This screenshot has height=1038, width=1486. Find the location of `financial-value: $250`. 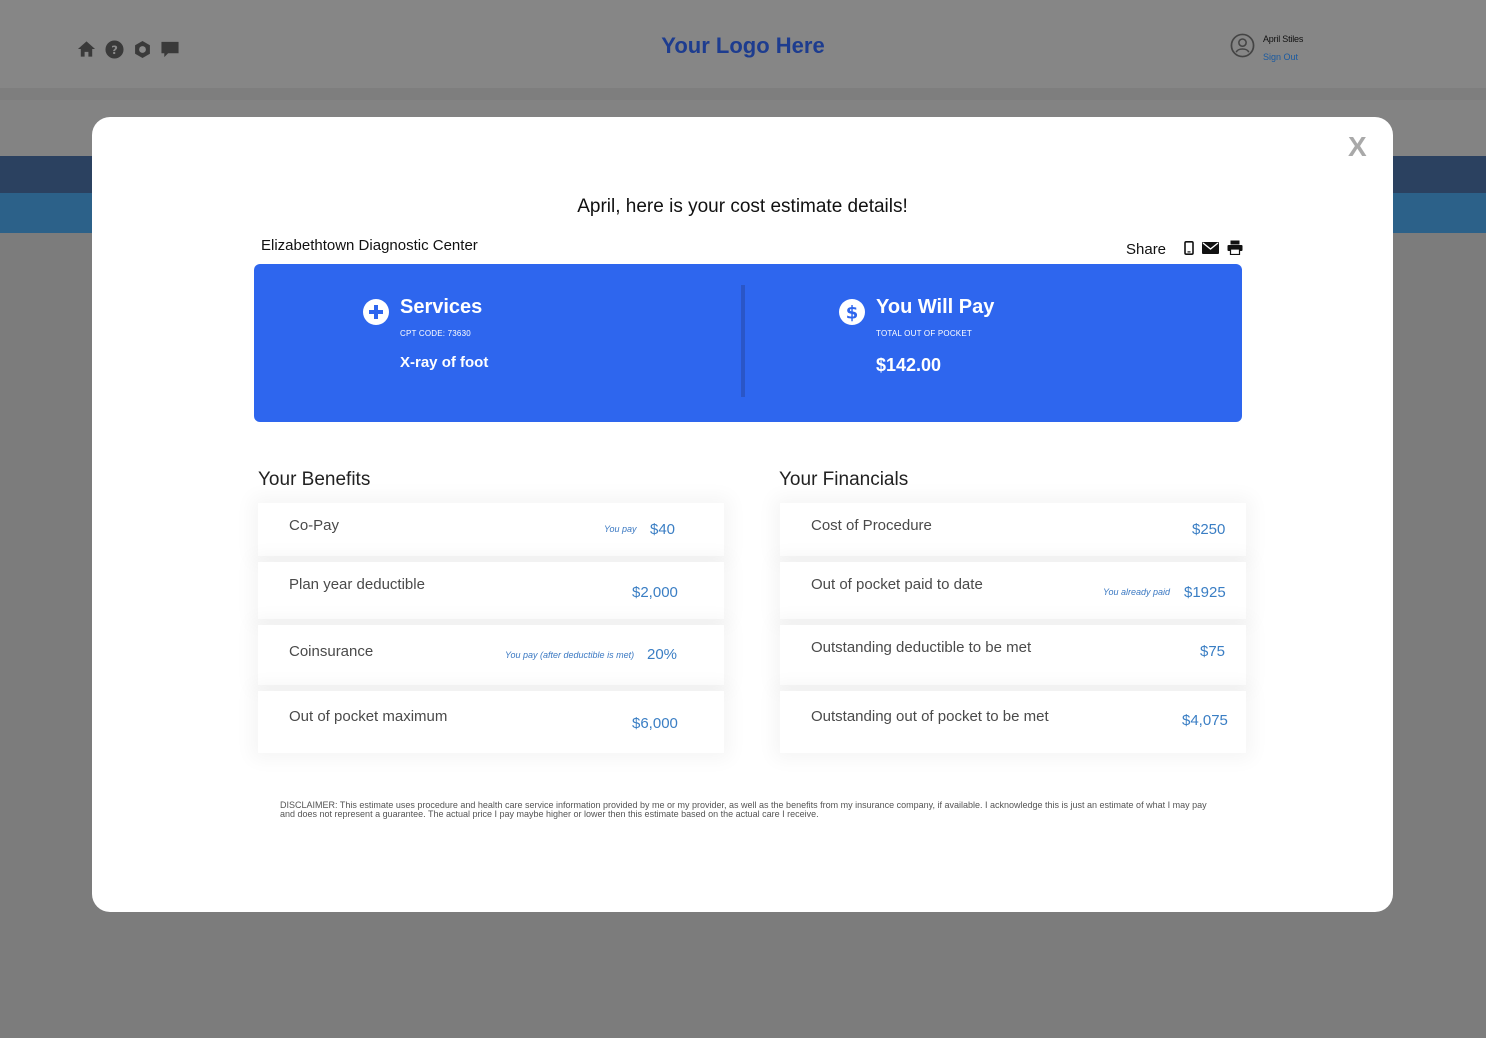

financial-value: $250 is located at coordinates (1209, 529).